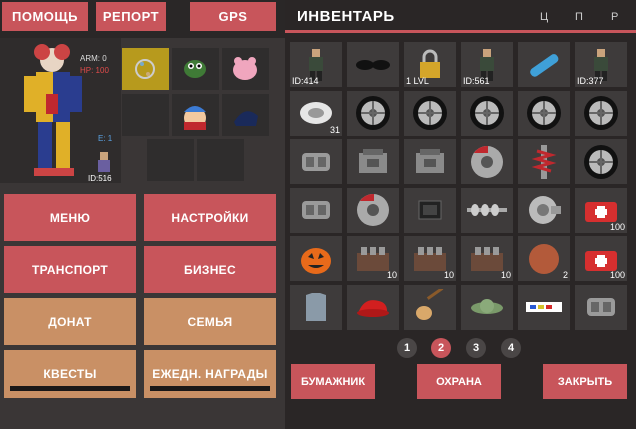 Image resolution: width=636 pixels, height=429 pixels. I want to click on item-label: ID:414, so click(305, 81).